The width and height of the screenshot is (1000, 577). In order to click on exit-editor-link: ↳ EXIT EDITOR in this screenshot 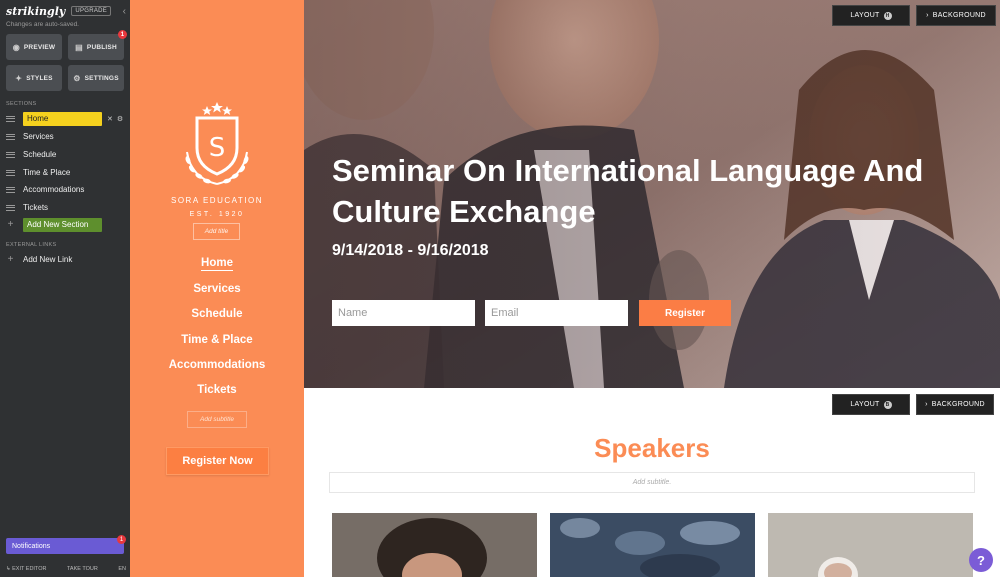, I will do `click(26, 569)`.